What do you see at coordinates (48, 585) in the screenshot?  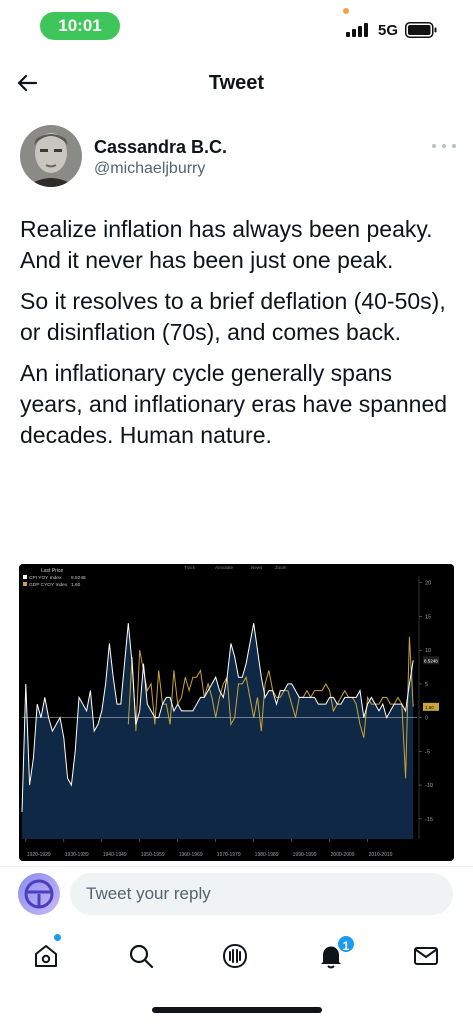 I see `legend-label-gdp: GDP CYOY Index` at bounding box center [48, 585].